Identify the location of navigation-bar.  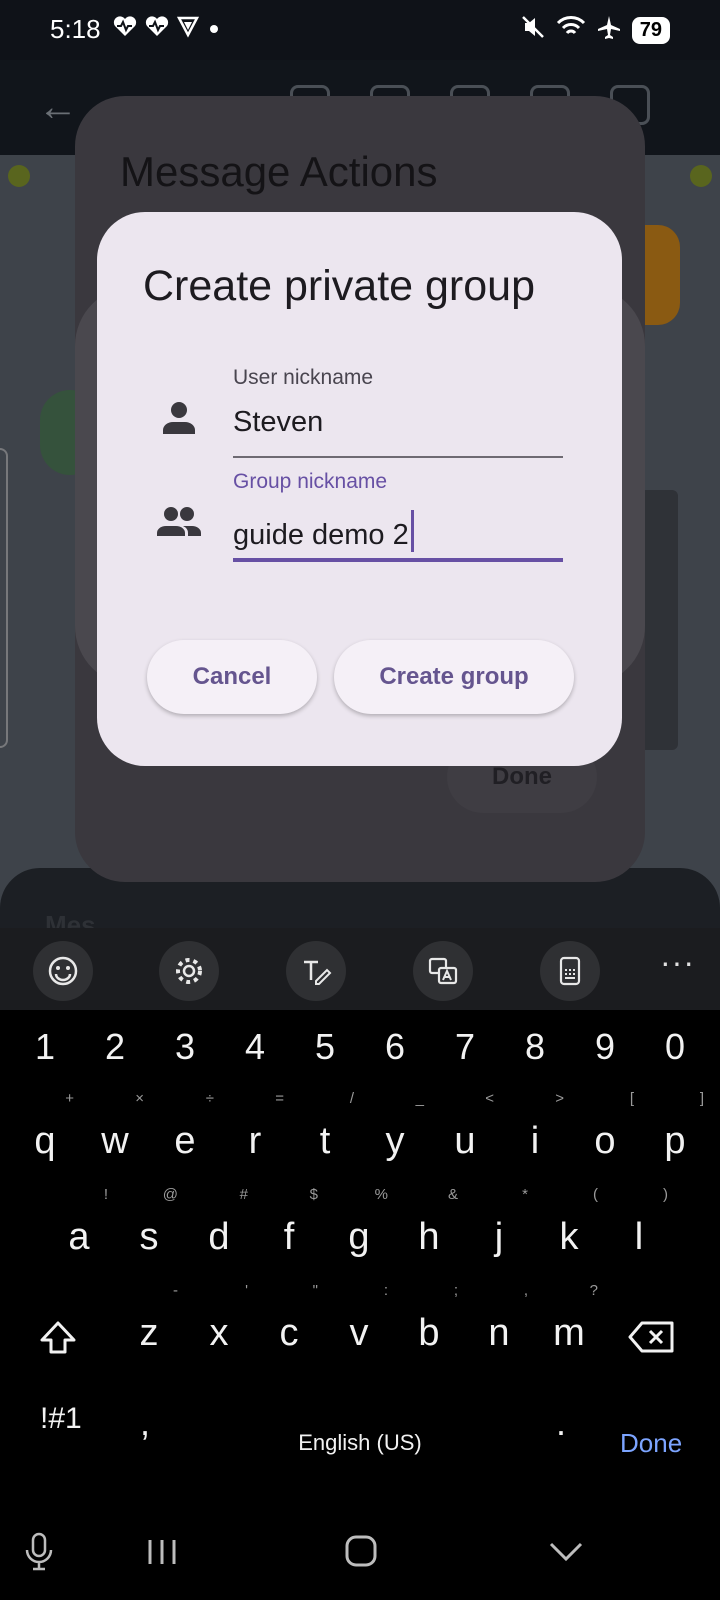
(360, 1555).